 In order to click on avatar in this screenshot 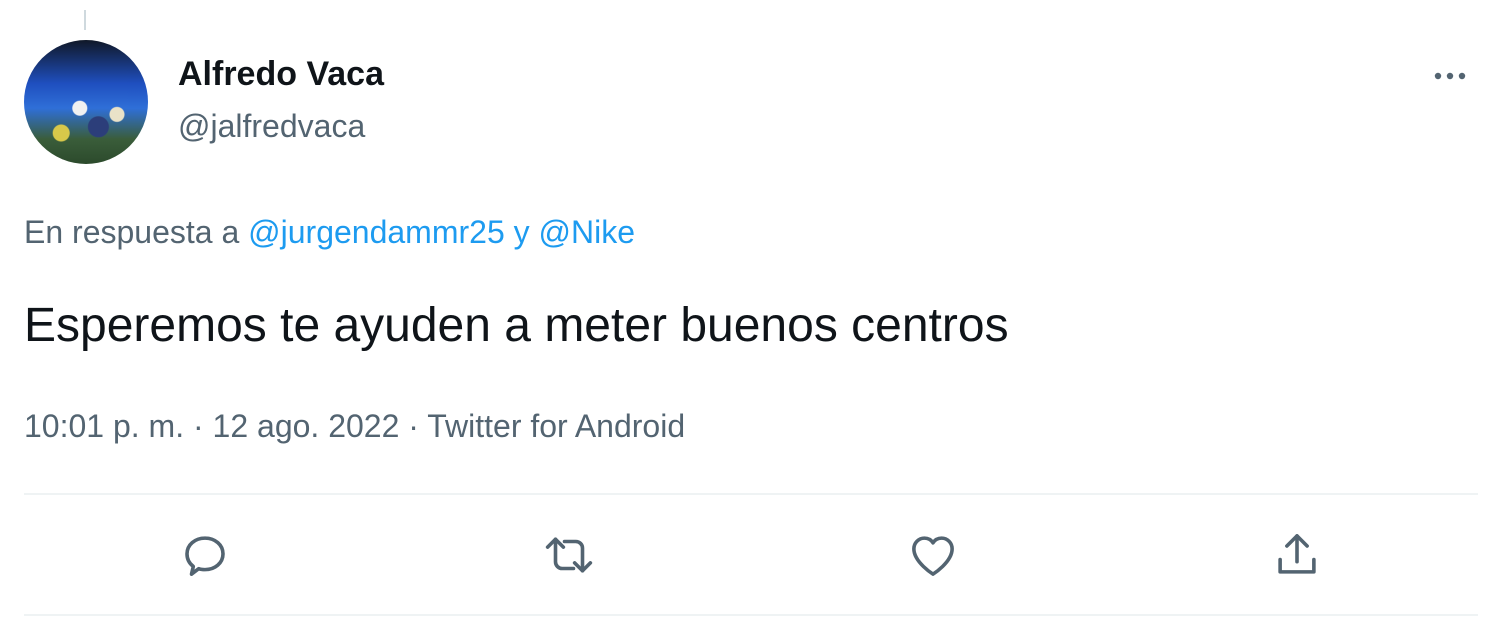, I will do `click(86, 102)`.